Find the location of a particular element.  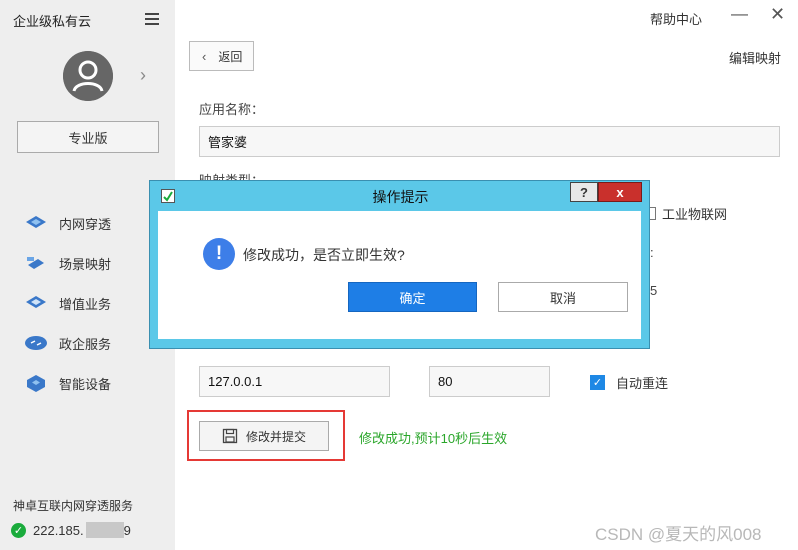

watermark: CSDN @夏天的风008 is located at coordinates (678, 534).